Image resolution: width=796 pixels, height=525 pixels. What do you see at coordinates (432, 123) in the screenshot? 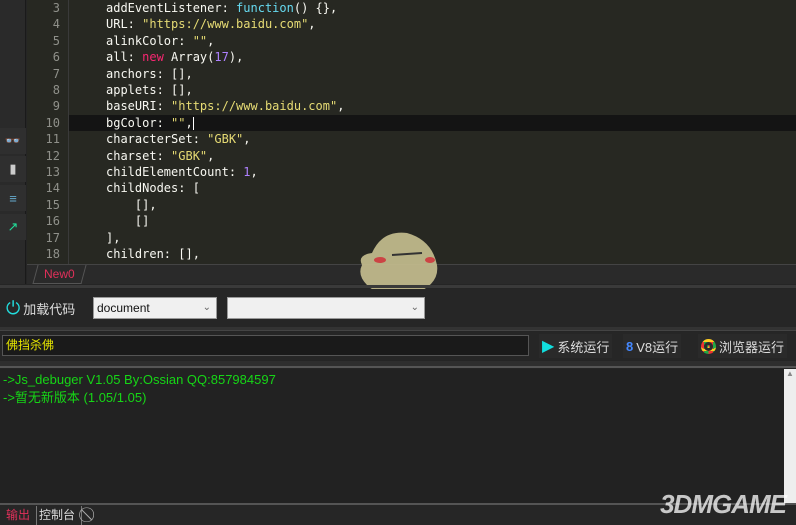
I see `code-line: bgColor: "",` at bounding box center [432, 123].